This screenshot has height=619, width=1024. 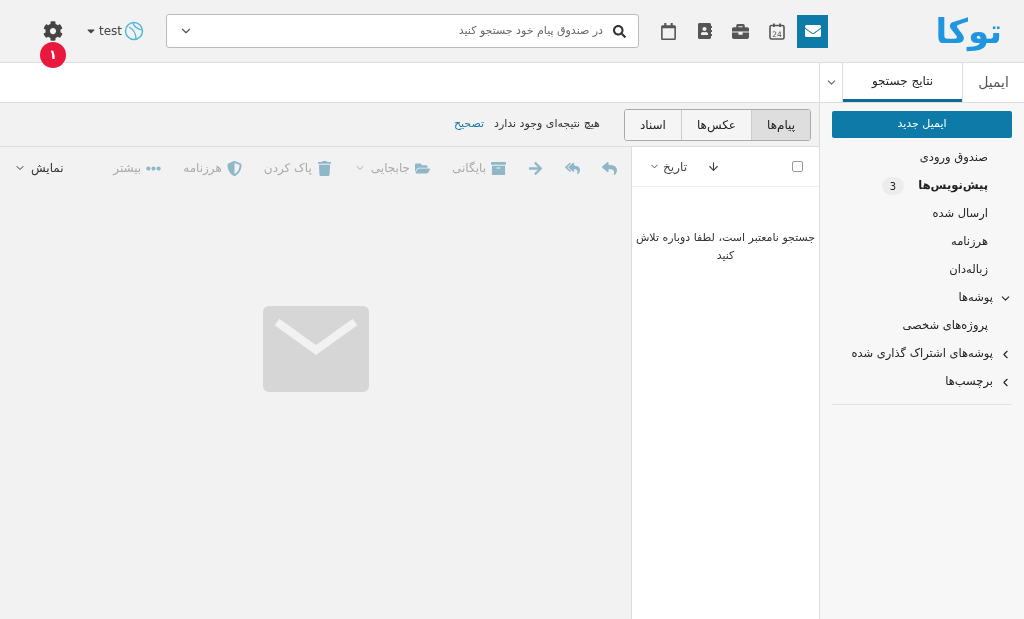 I want to click on toolbar-button: نمایش, so click(x=39, y=168).